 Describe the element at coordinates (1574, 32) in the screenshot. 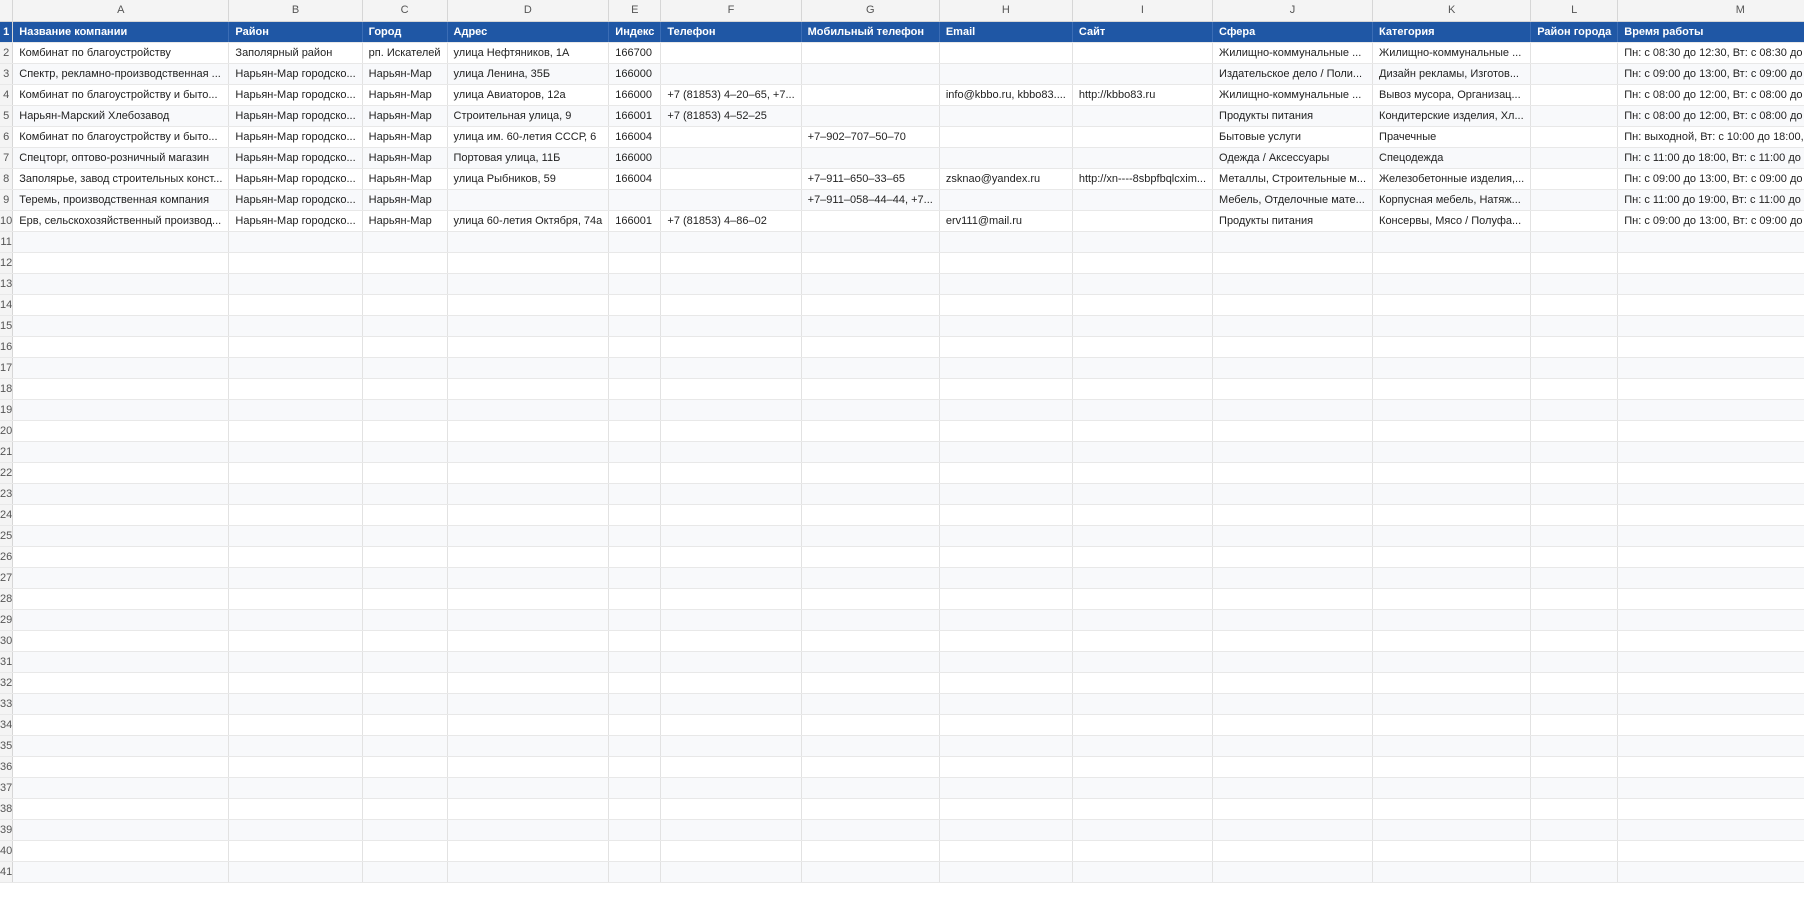

I see `header-cell: Район города` at that location.